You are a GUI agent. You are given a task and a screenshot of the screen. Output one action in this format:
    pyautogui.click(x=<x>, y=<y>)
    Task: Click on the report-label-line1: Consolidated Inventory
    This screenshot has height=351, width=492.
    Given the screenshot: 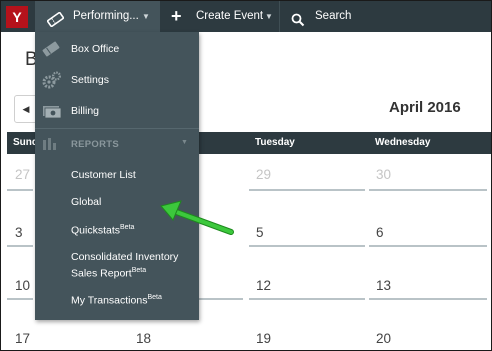 What is the action you would take?
    pyautogui.click(x=125, y=257)
    